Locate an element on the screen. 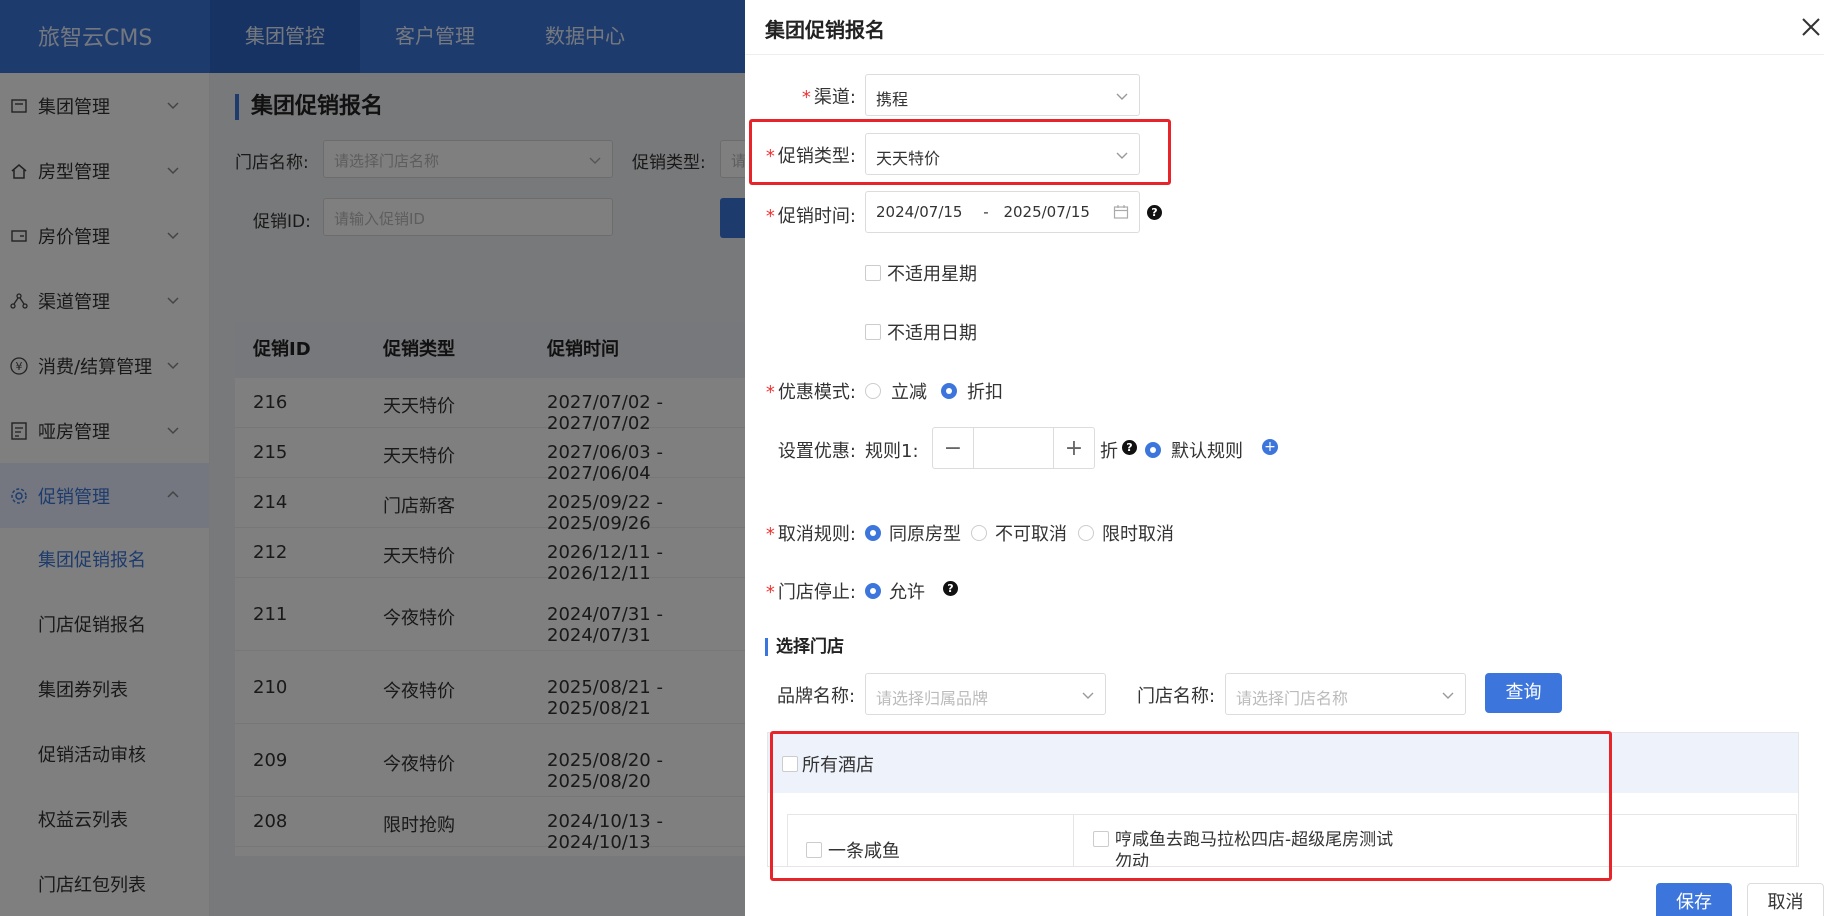 Image resolution: width=1824 pixels, height=916 pixels. radio-limited-cancel: 限时取消 is located at coordinates (1126, 533).